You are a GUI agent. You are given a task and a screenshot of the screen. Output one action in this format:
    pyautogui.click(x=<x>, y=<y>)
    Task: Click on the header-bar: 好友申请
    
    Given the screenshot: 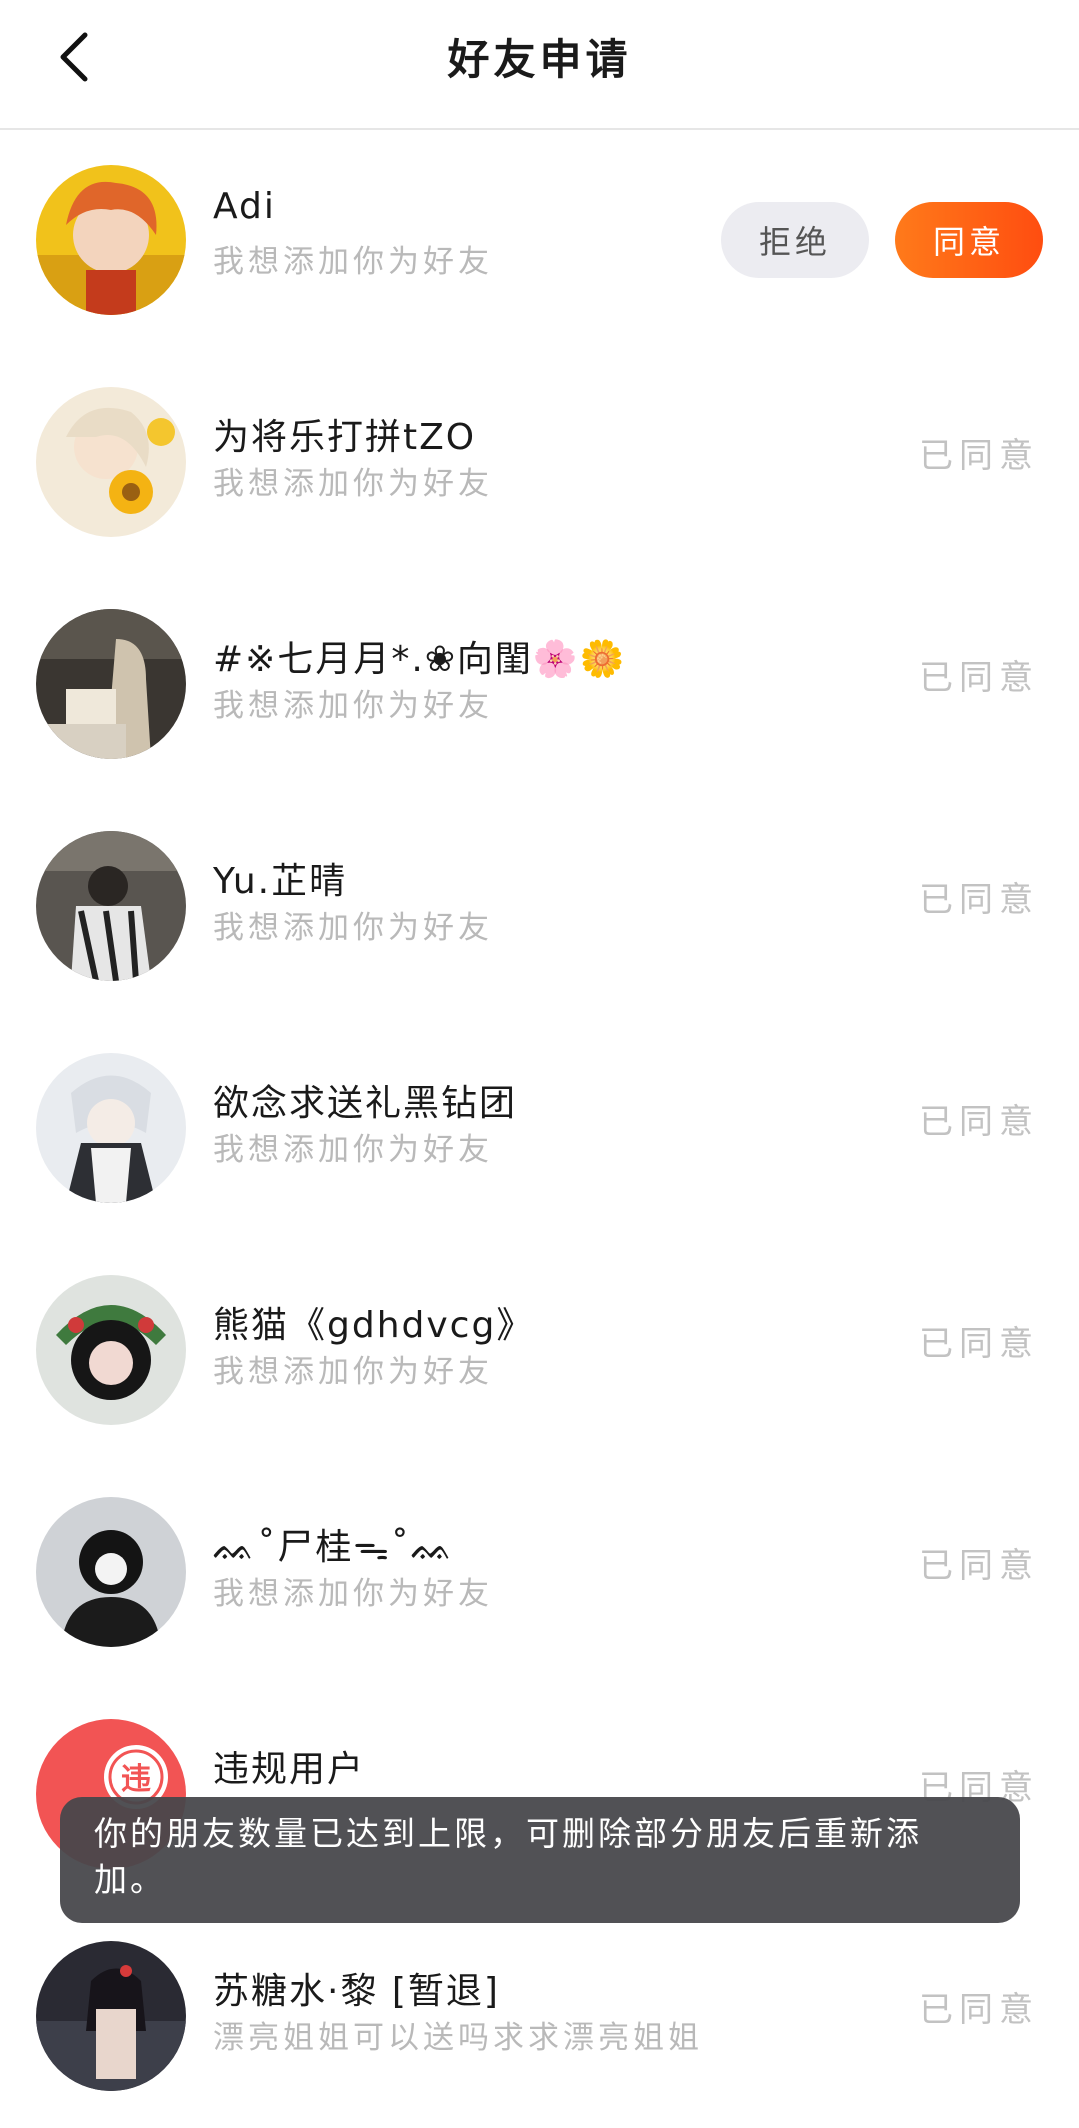 What is the action you would take?
    pyautogui.click(x=539, y=65)
    